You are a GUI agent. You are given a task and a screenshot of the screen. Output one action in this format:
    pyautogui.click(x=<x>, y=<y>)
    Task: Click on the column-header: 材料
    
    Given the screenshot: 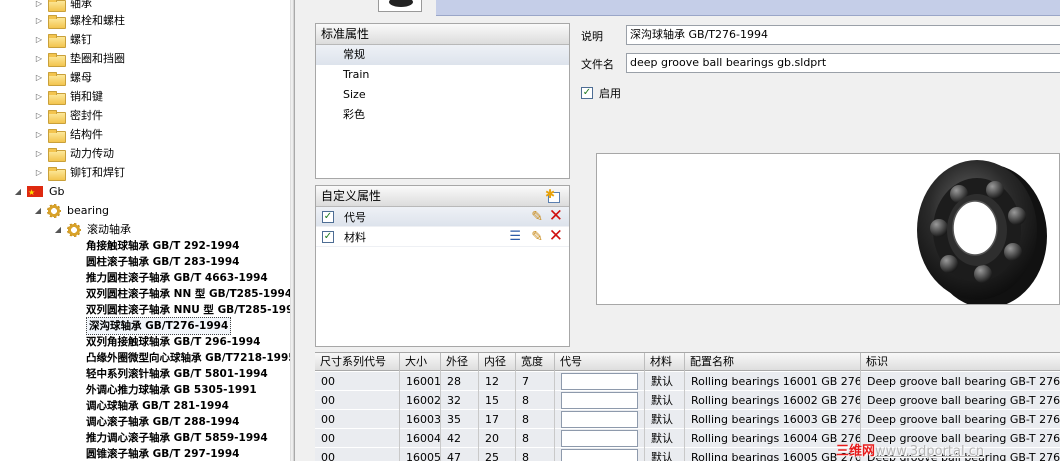 What is the action you would take?
    pyautogui.click(x=665, y=362)
    